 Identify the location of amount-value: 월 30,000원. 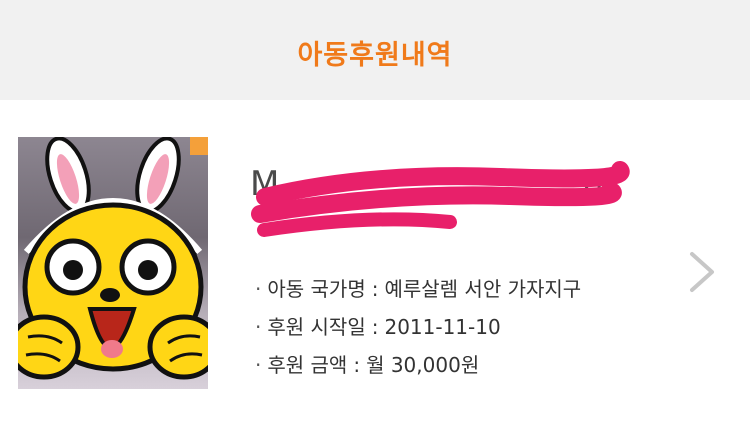
(423, 365).